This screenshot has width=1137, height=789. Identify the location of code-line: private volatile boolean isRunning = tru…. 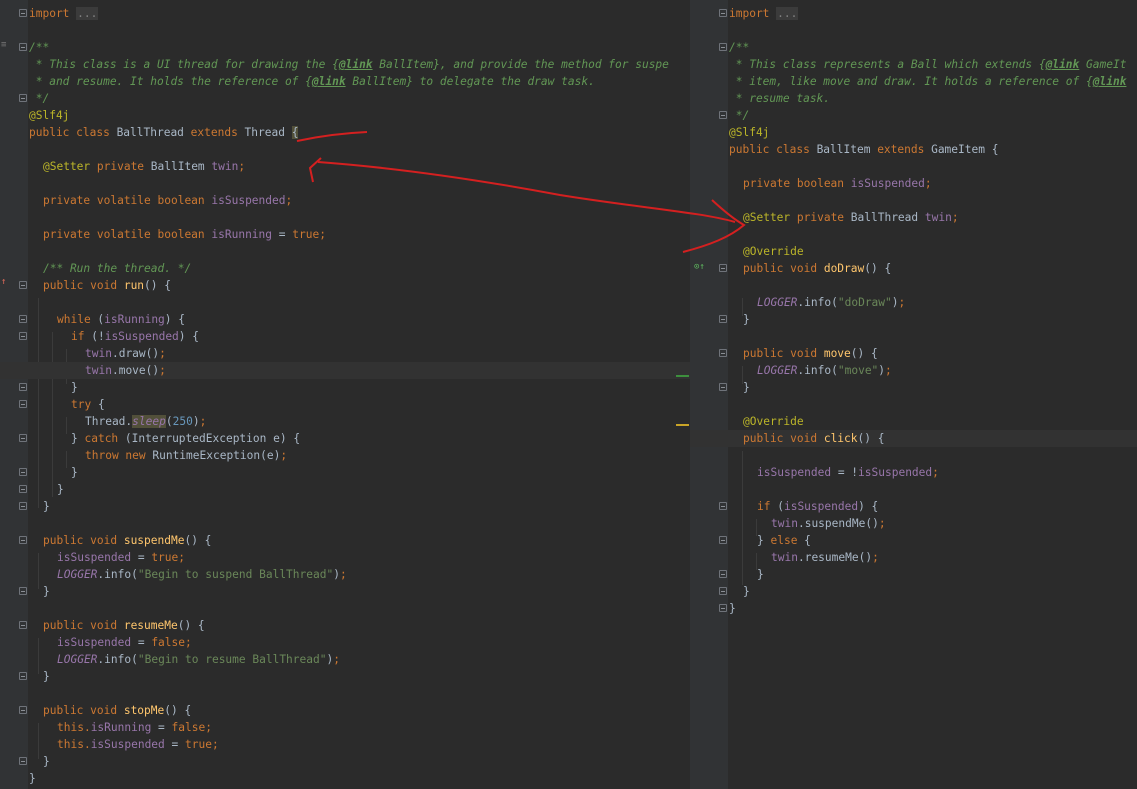
(345, 234).